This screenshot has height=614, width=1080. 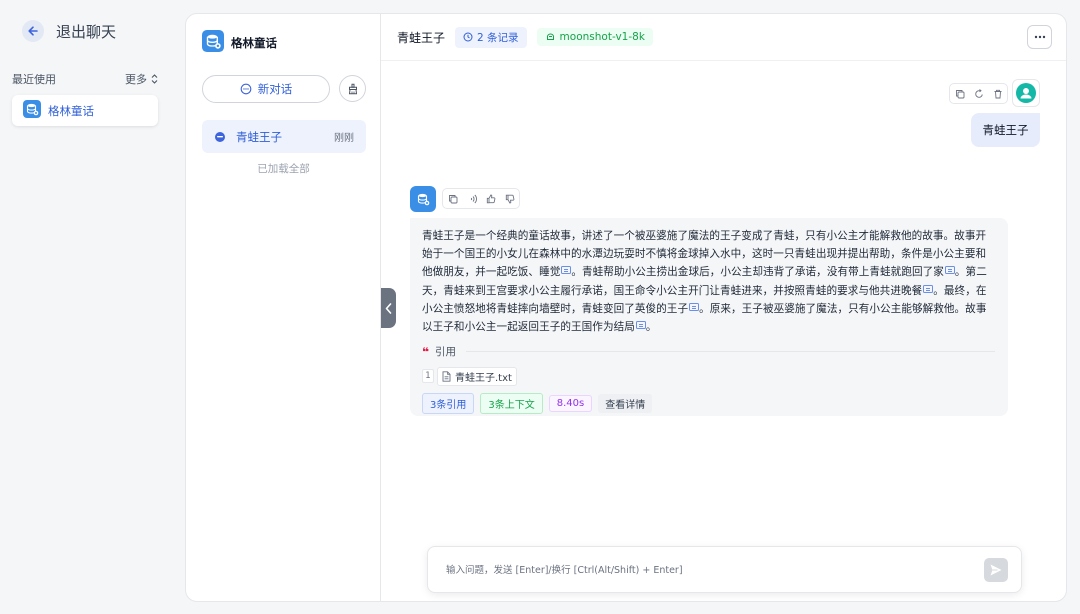 What do you see at coordinates (283, 169) in the screenshot?
I see `loaded-all-text: 已加载全部` at bounding box center [283, 169].